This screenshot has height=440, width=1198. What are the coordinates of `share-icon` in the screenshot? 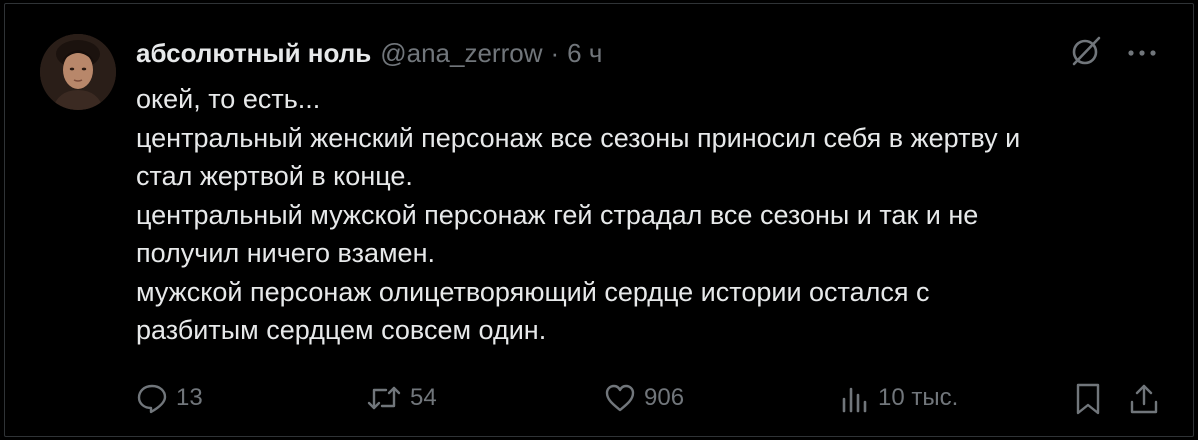 It's located at (1144, 399).